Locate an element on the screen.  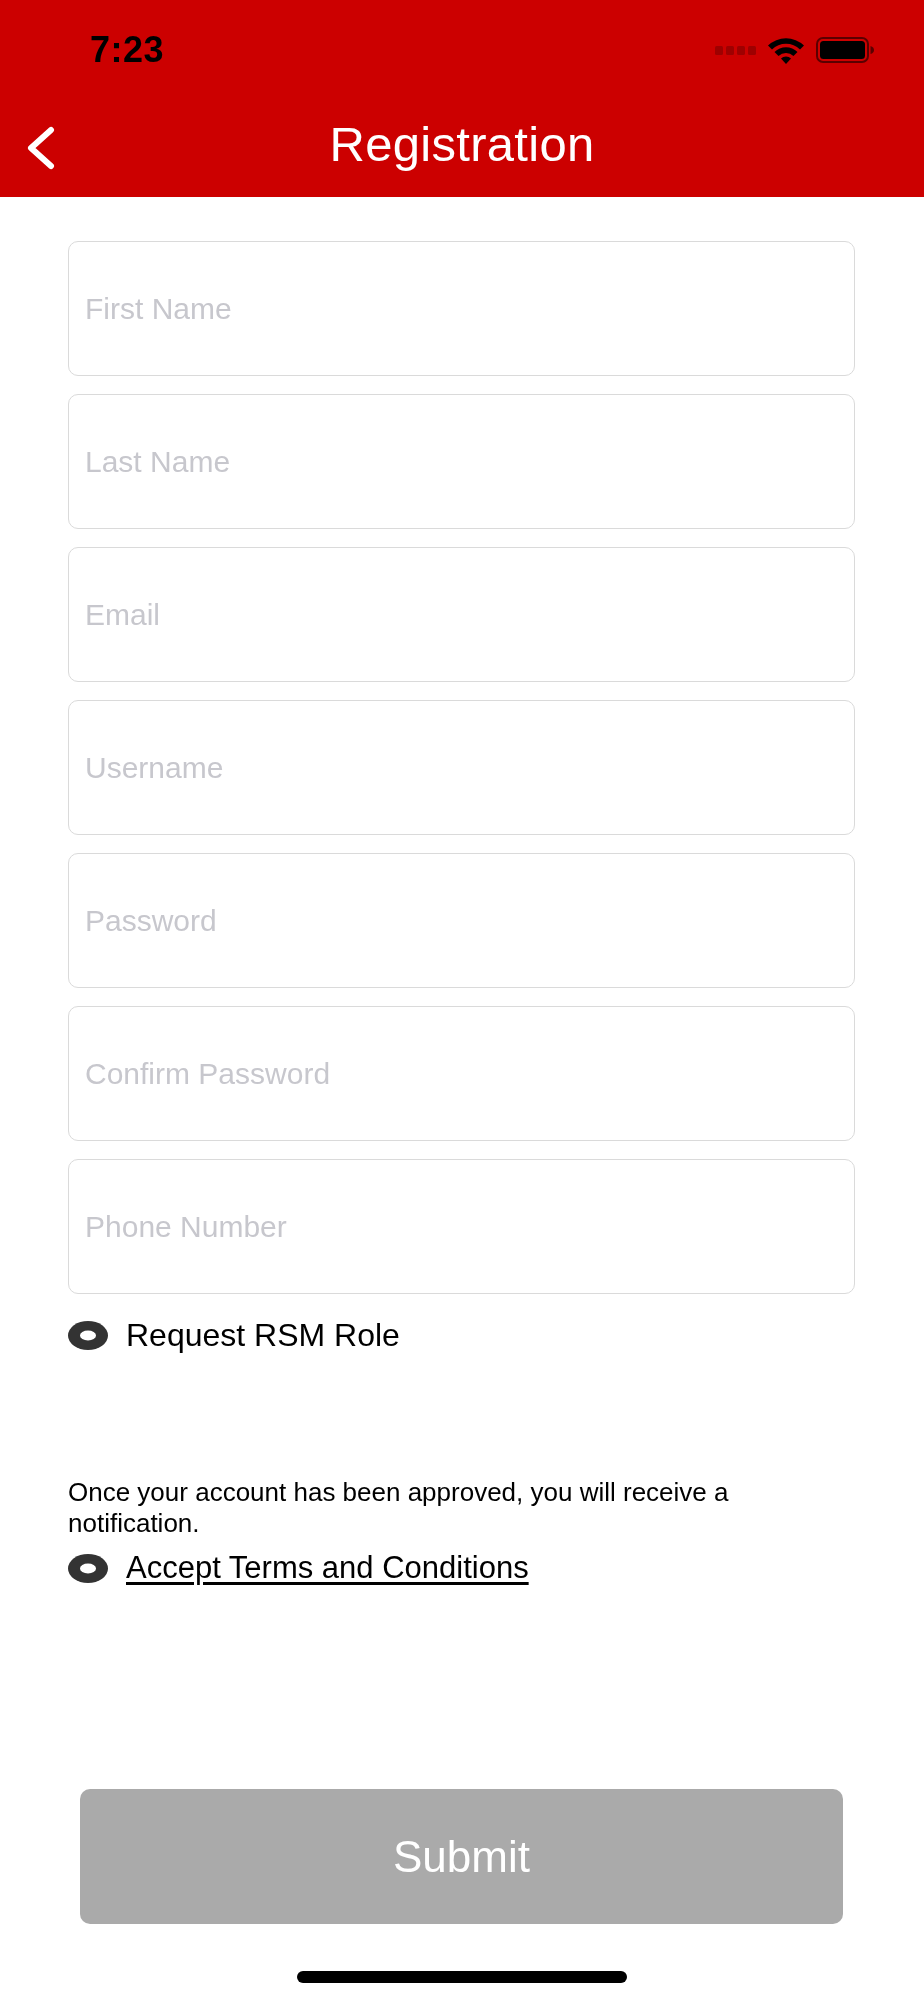
input-field: Last Name is located at coordinates (461, 461).